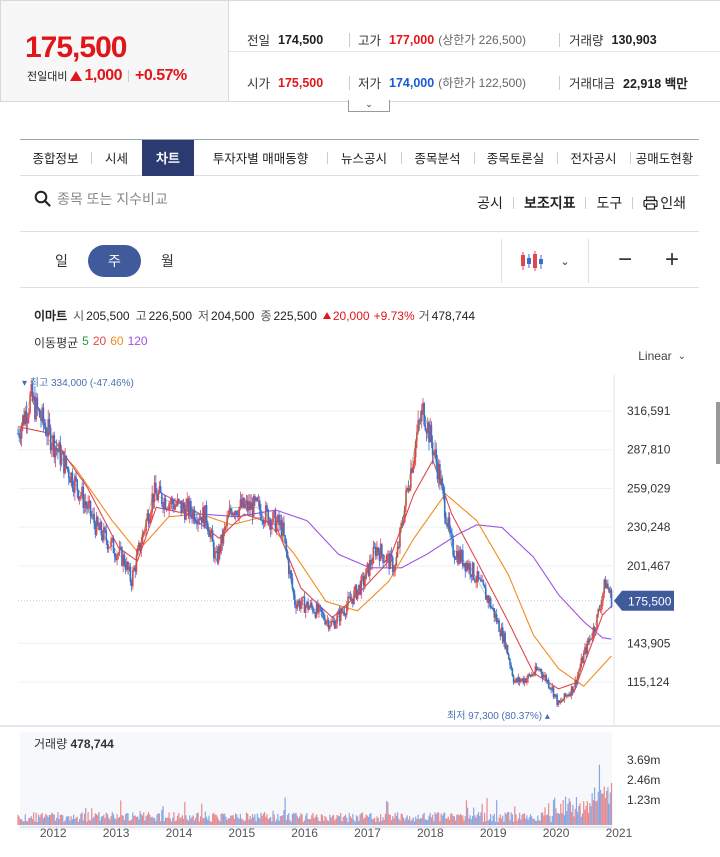  Describe the element at coordinates (490, 203) in the screenshot. I see `disclosure-toggle: 공시` at that location.